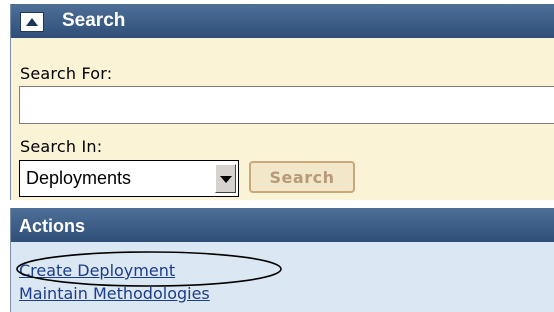 This screenshot has height=312, width=554. What do you see at coordinates (52, 226) in the screenshot?
I see `actions-panel-title: Actions` at bounding box center [52, 226].